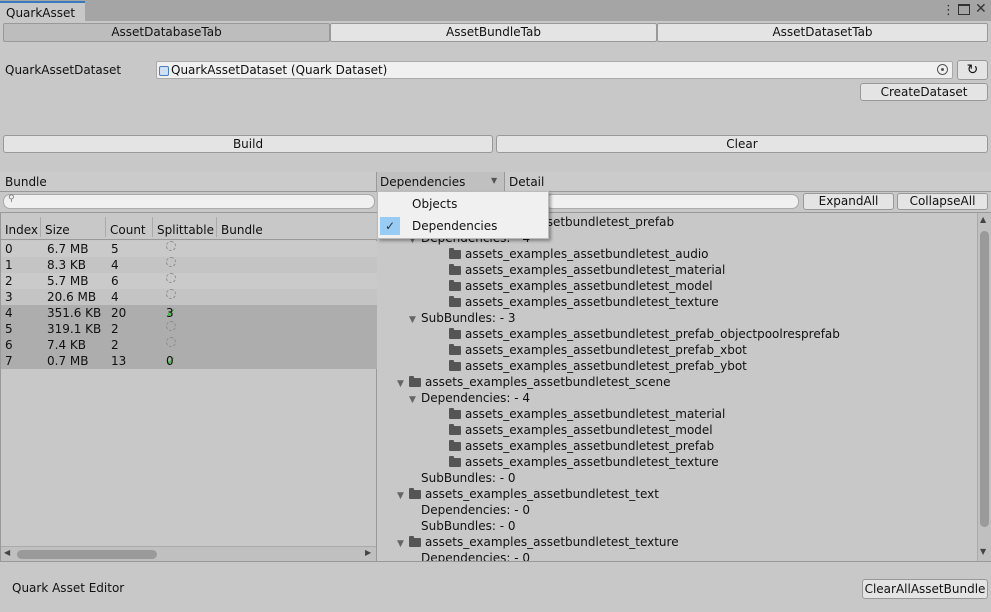  Describe the element at coordinates (579, 254) in the screenshot. I see `tree-item-bundle: assets_examples_assetbundletest_audio` at that location.